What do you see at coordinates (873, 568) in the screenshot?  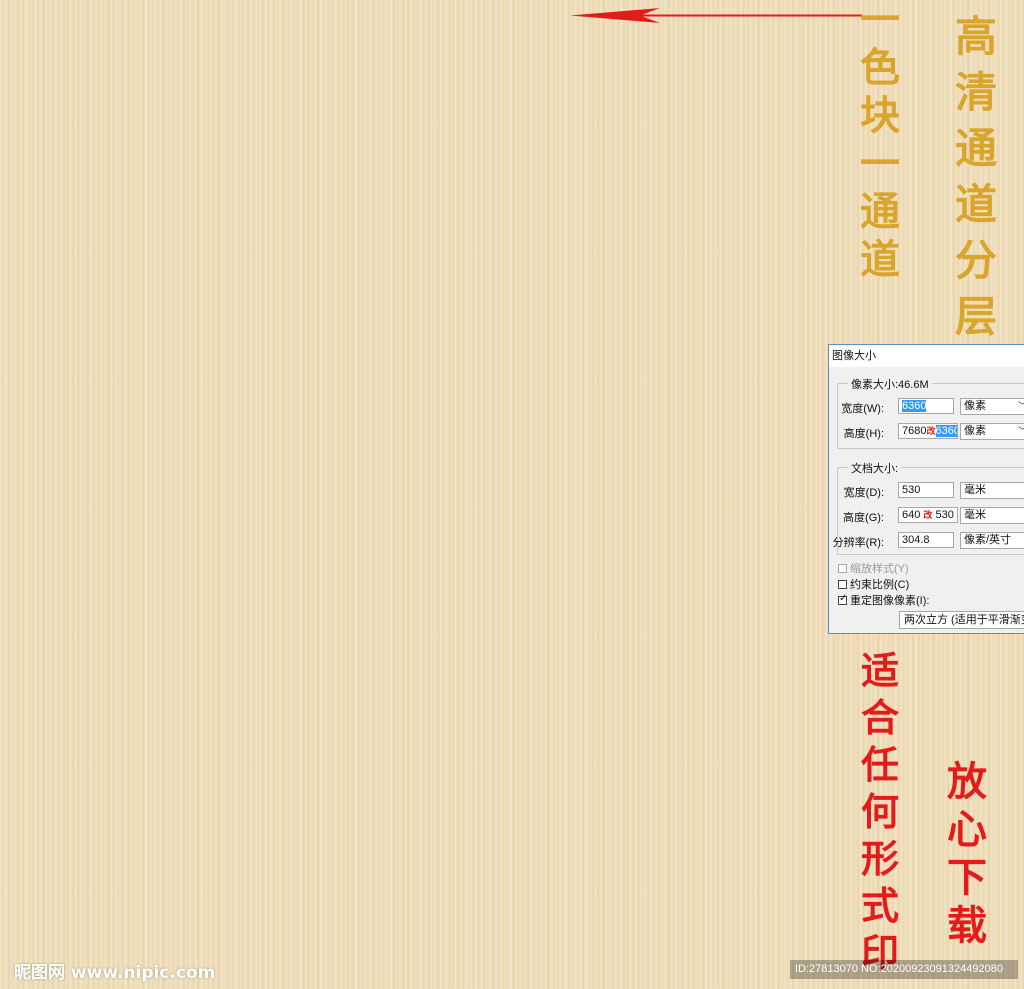 I see `scale-styles-checkbox: 缩放样式(Y)` at bounding box center [873, 568].